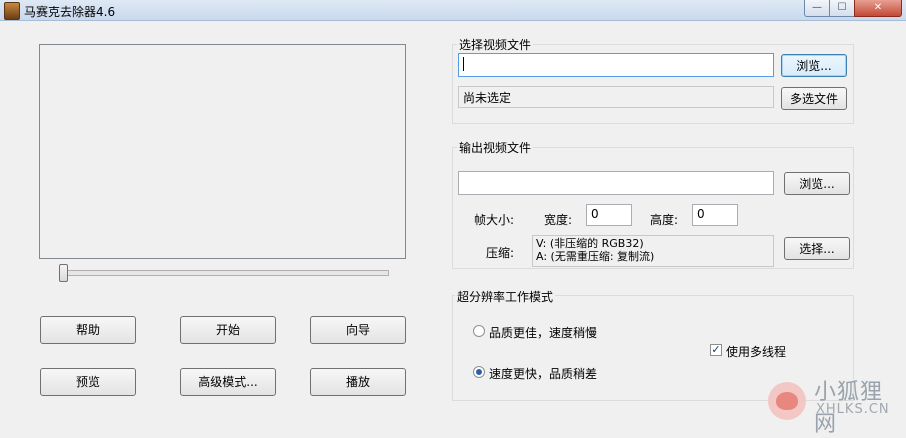  Describe the element at coordinates (609, 215) in the screenshot. I see `frame-width-field: 0` at that location.